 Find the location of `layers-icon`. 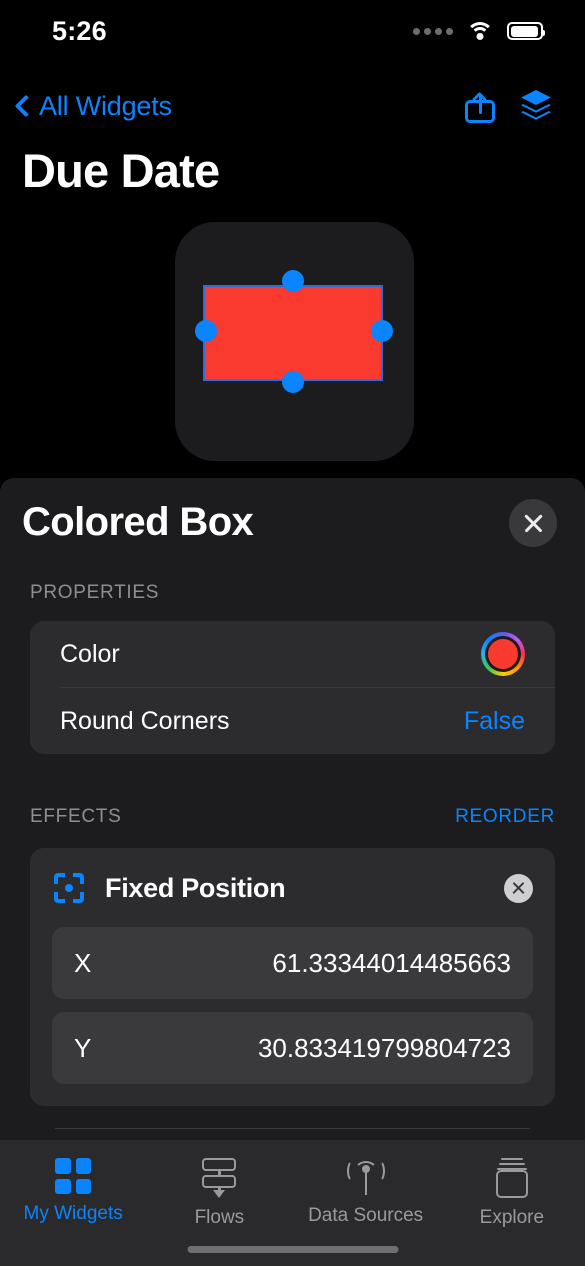

layers-icon is located at coordinates (536, 106).